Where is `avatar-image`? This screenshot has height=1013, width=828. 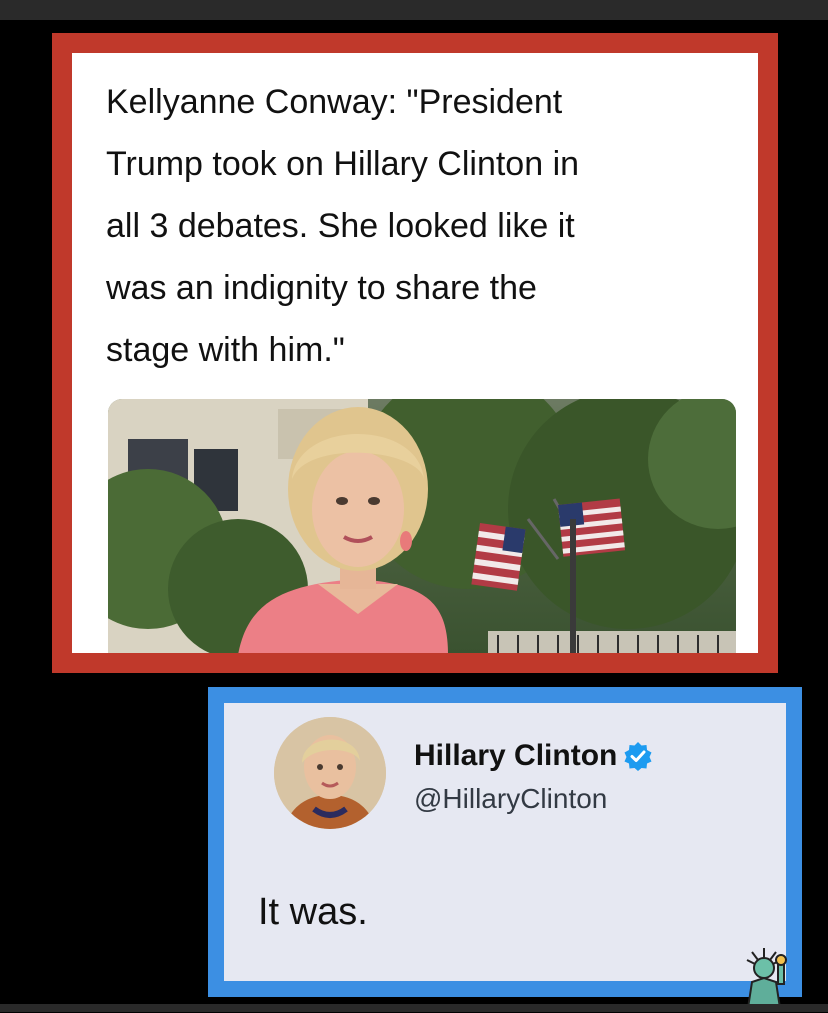
avatar-image is located at coordinates (330, 773).